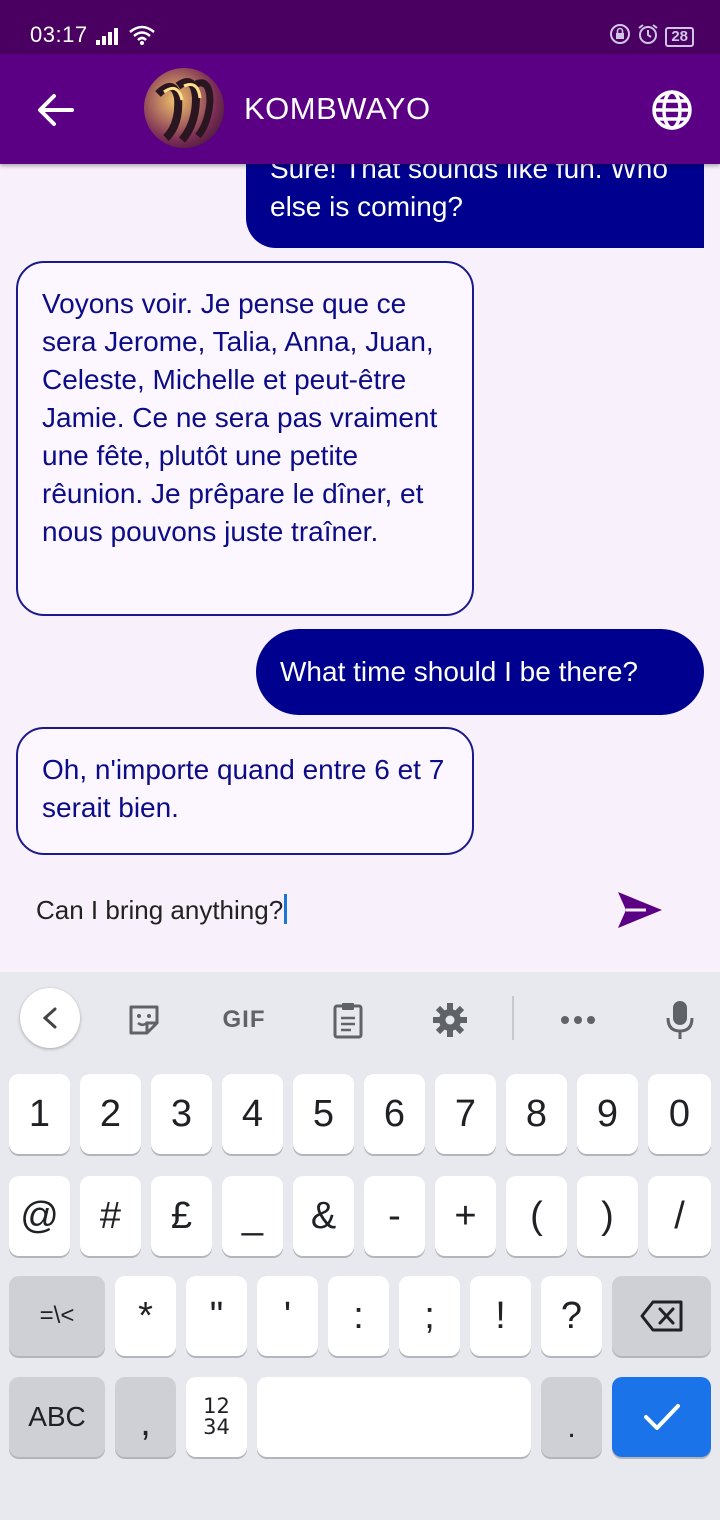 Image resolution: width=720 pixels, height=1520 pixels. Describe the element at coordinates (394, 1417) in the screenshot. I see `space-bar` at that location.